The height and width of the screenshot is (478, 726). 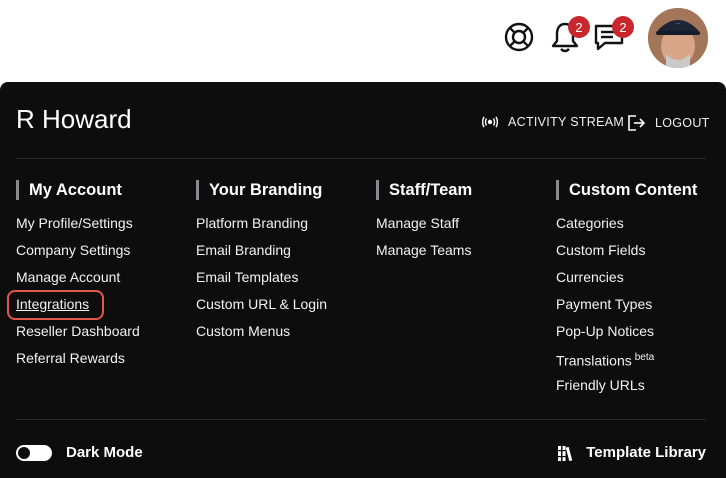 What do you see at coordinates (641, 254) in the screenshot?
I see `menu-item-custom-fields: Custom Fields` at bounding box center [641, 254].